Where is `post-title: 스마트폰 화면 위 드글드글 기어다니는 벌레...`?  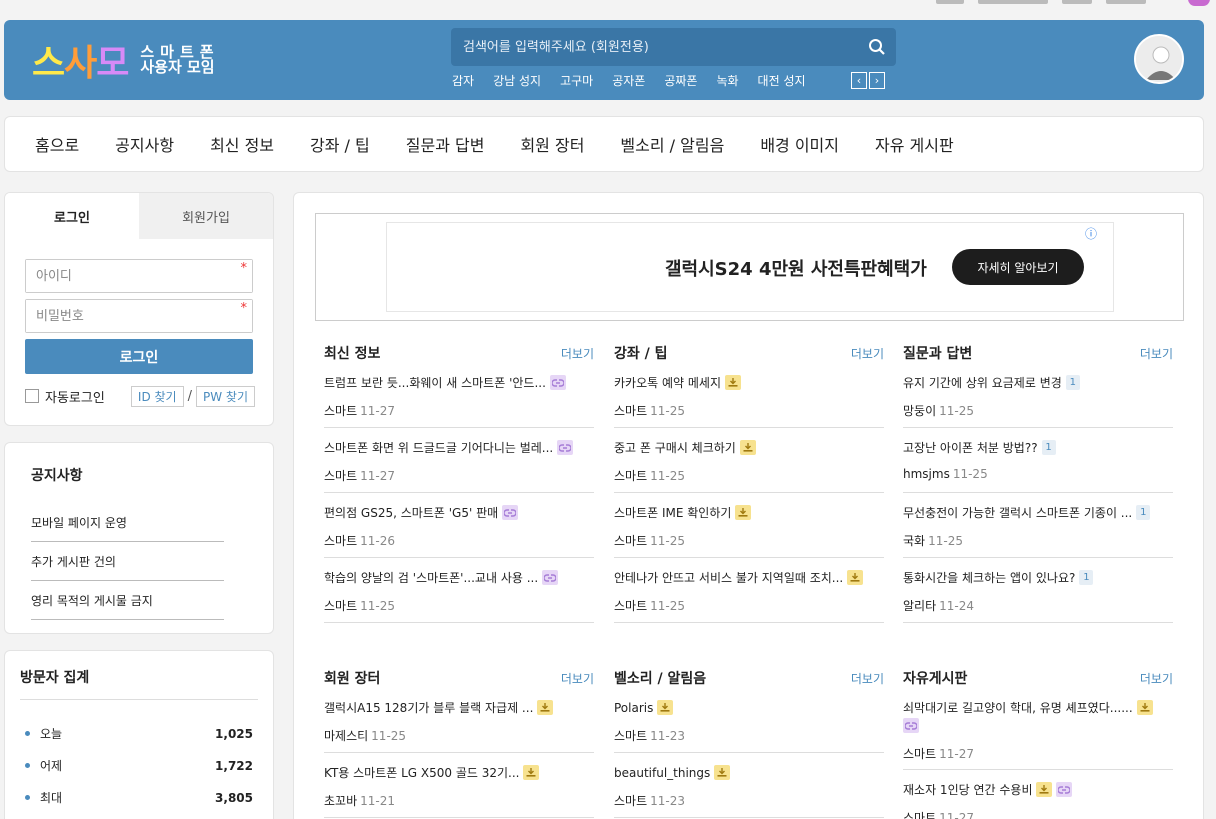
post-title: 스마트폰 화면 위 드글드글 기어다니는 벌레... is located at coordinates (438, 447).